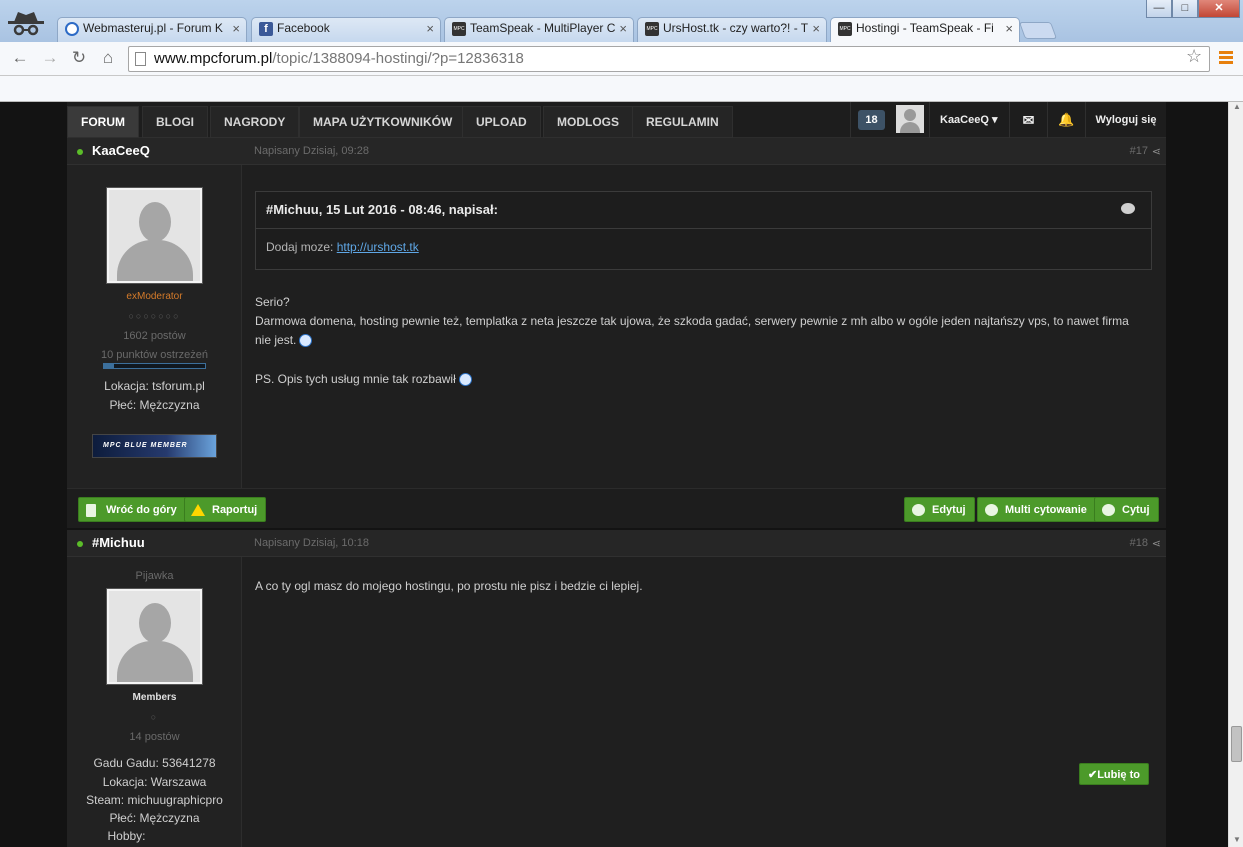 The height and width of the screenshot is (847, 1243). I want to click on post-date: Napisany Dzisiaj, 09:28, so click(311, 151).